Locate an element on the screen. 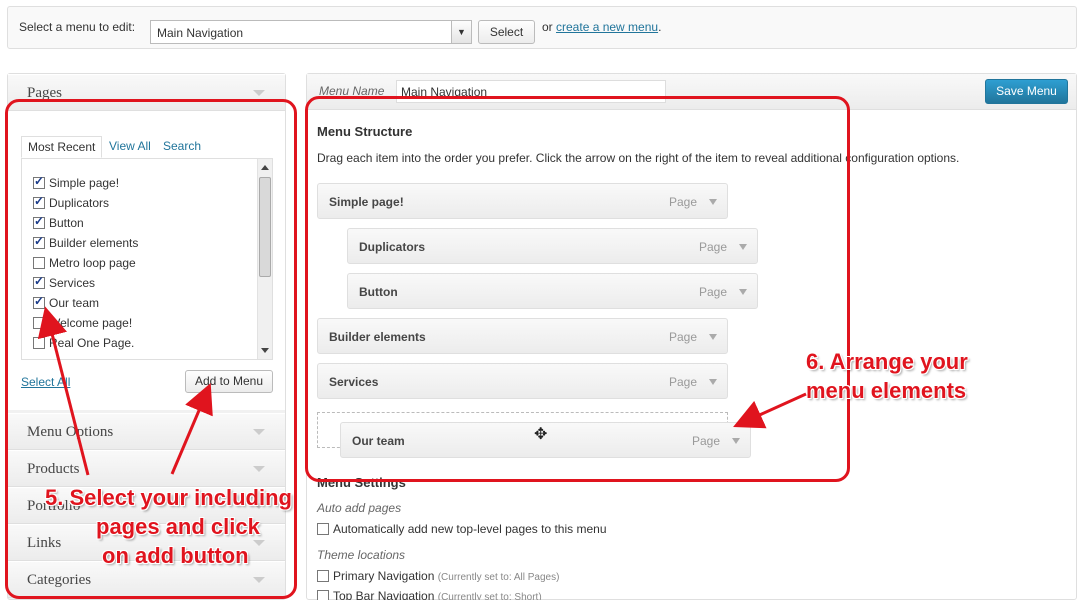  or-text: or is located at coordinates (547, 27).